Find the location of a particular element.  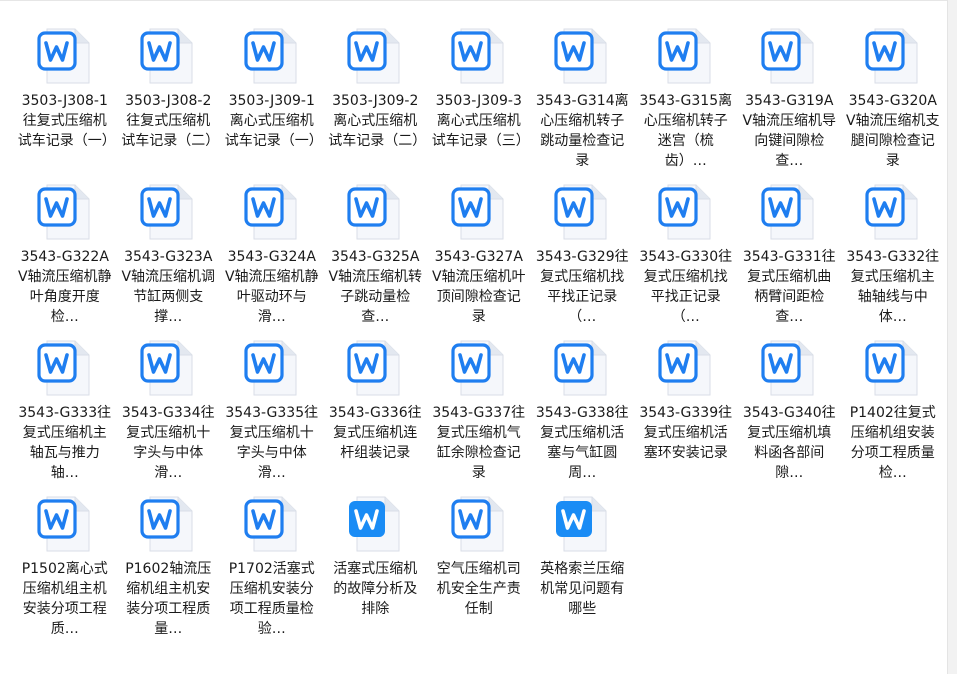

file-name-label: 活塞式压缩机的故障分析及排除 is located at coordinates (375, 589).